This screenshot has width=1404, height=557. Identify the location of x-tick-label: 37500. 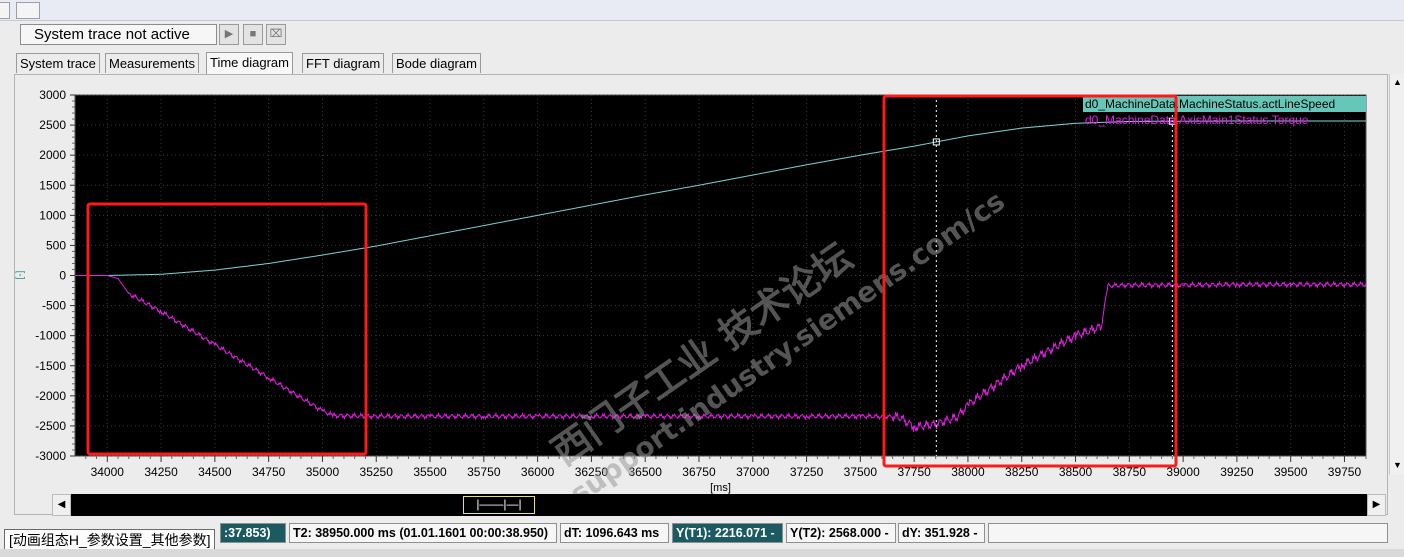
(861, 472).